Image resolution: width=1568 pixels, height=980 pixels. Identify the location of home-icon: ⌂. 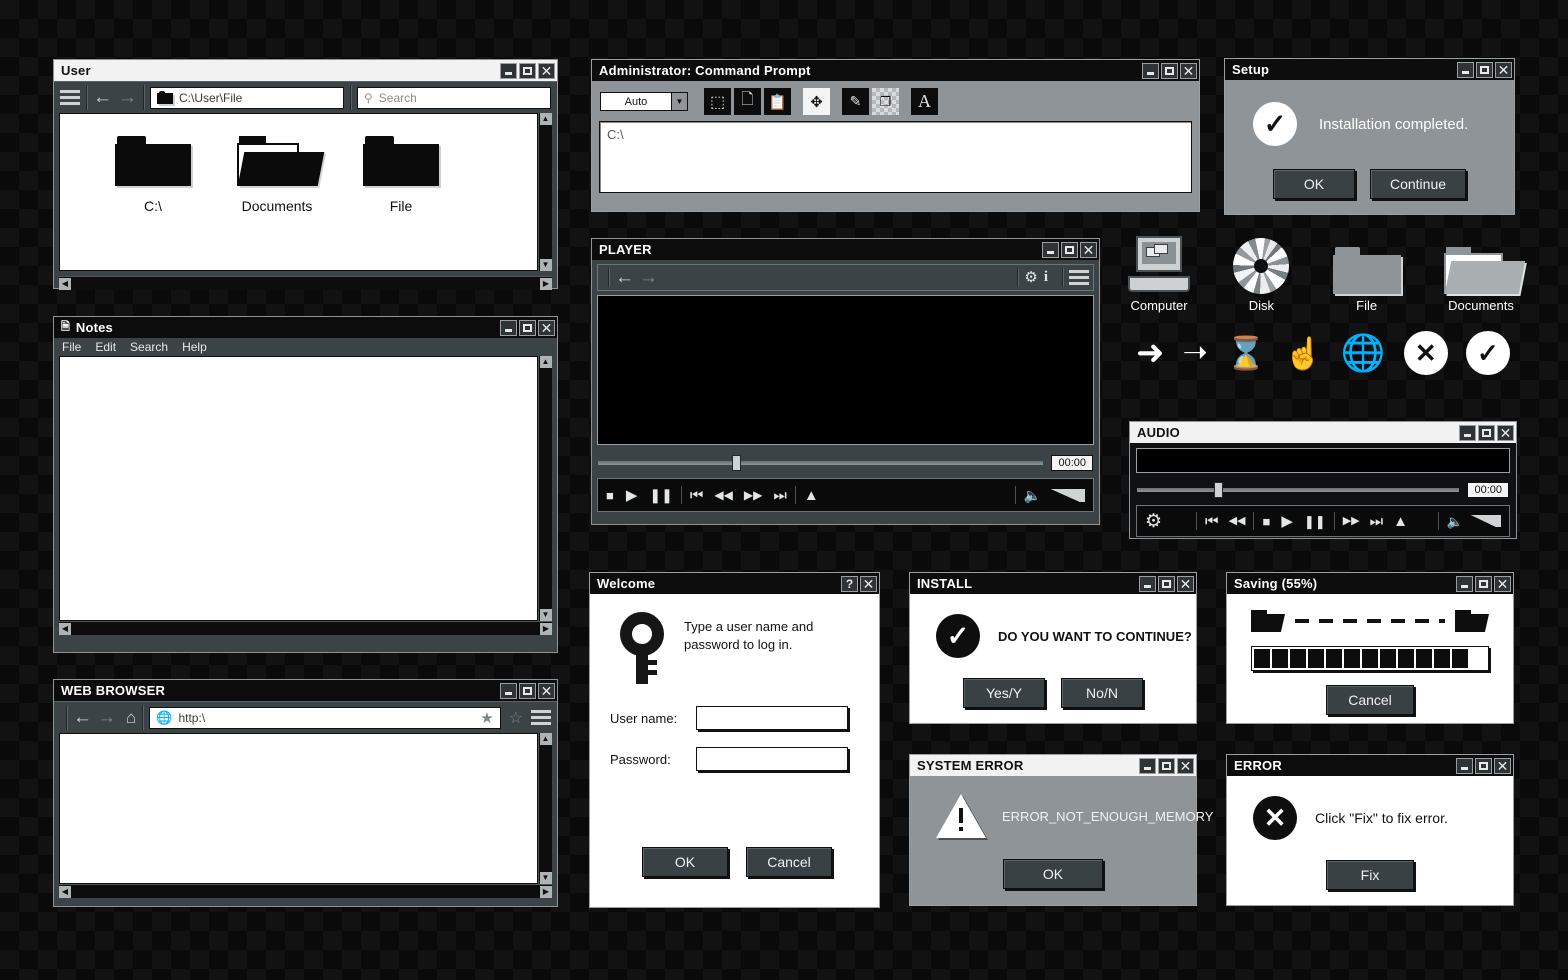
(131, 717).